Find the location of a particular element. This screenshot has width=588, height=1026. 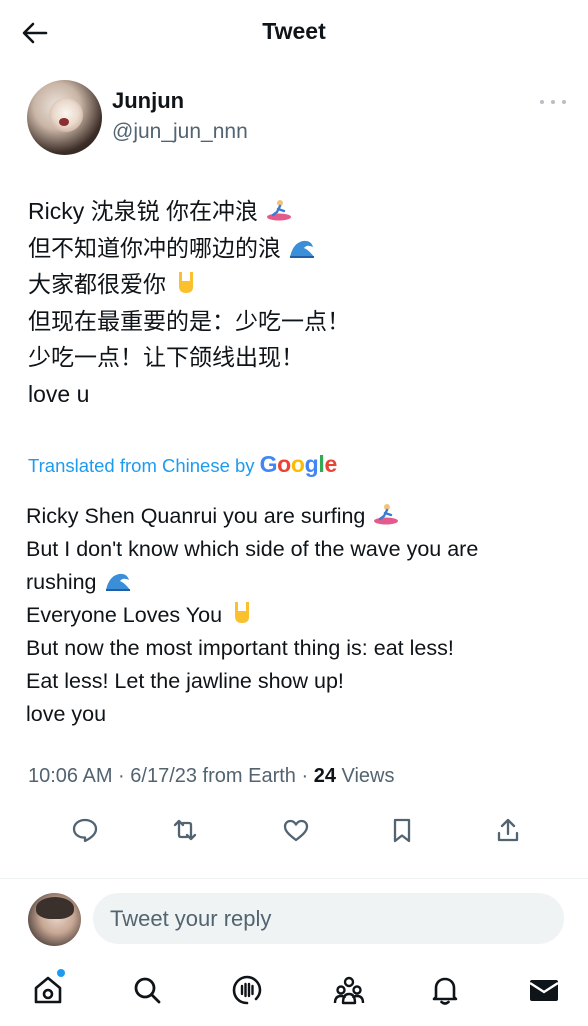

divider is located at coordinates (294, 878).